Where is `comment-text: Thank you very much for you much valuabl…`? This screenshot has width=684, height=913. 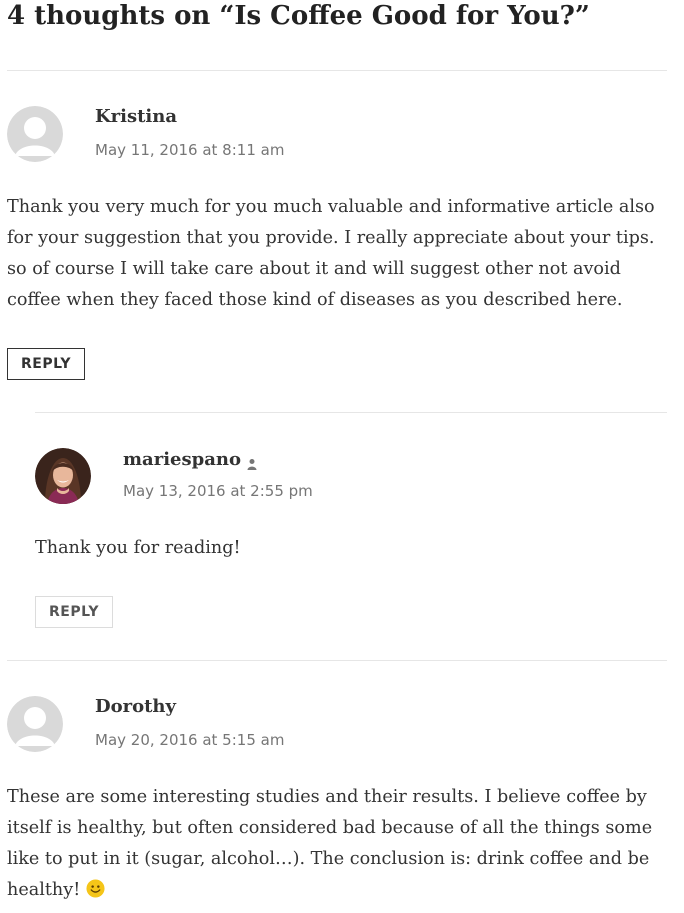
comment-text: Thank you very much for you much valuabl… is located at coordinates (331, 253).